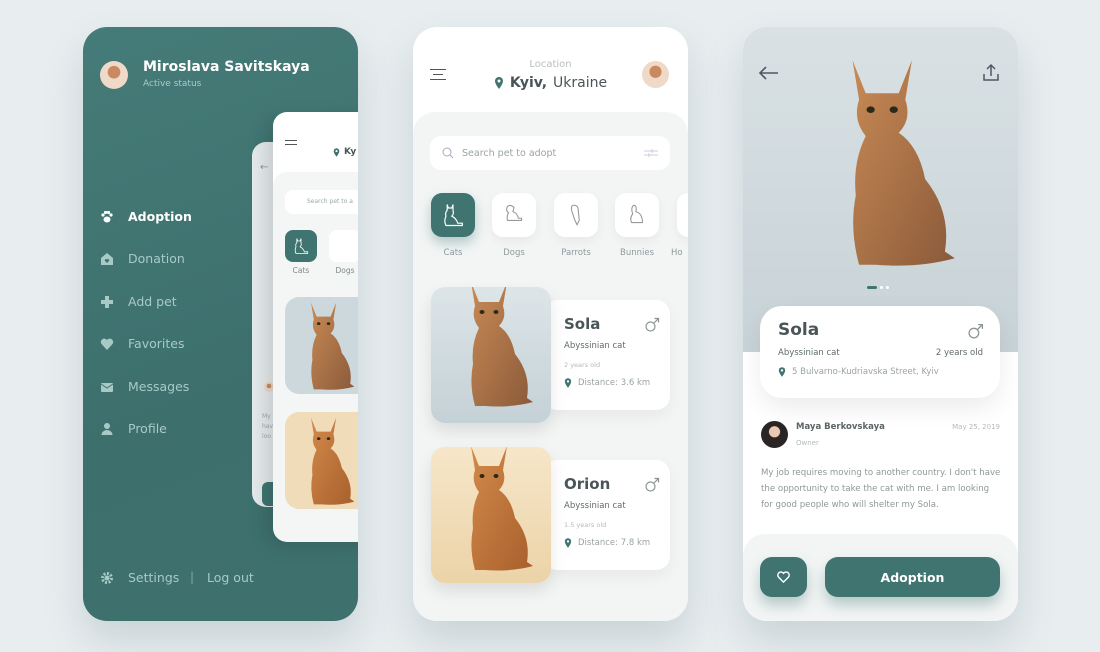 The height and width of the screenshot is (652, 1100). I want to click on filter-icon, so click(651, 153).